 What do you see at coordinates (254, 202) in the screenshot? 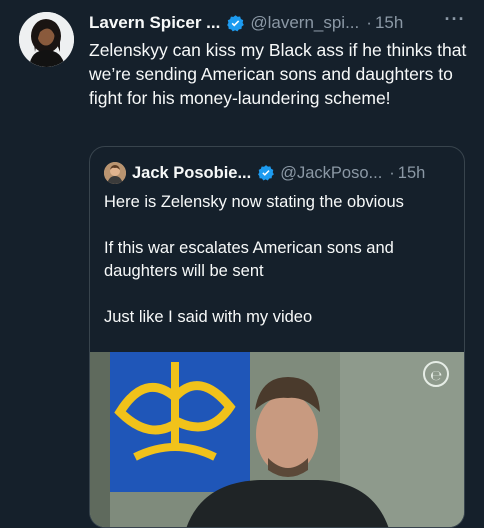
I see `quote-paragraph: Here is Zelensky now stating the obvious` at bounding box center [254, 202].